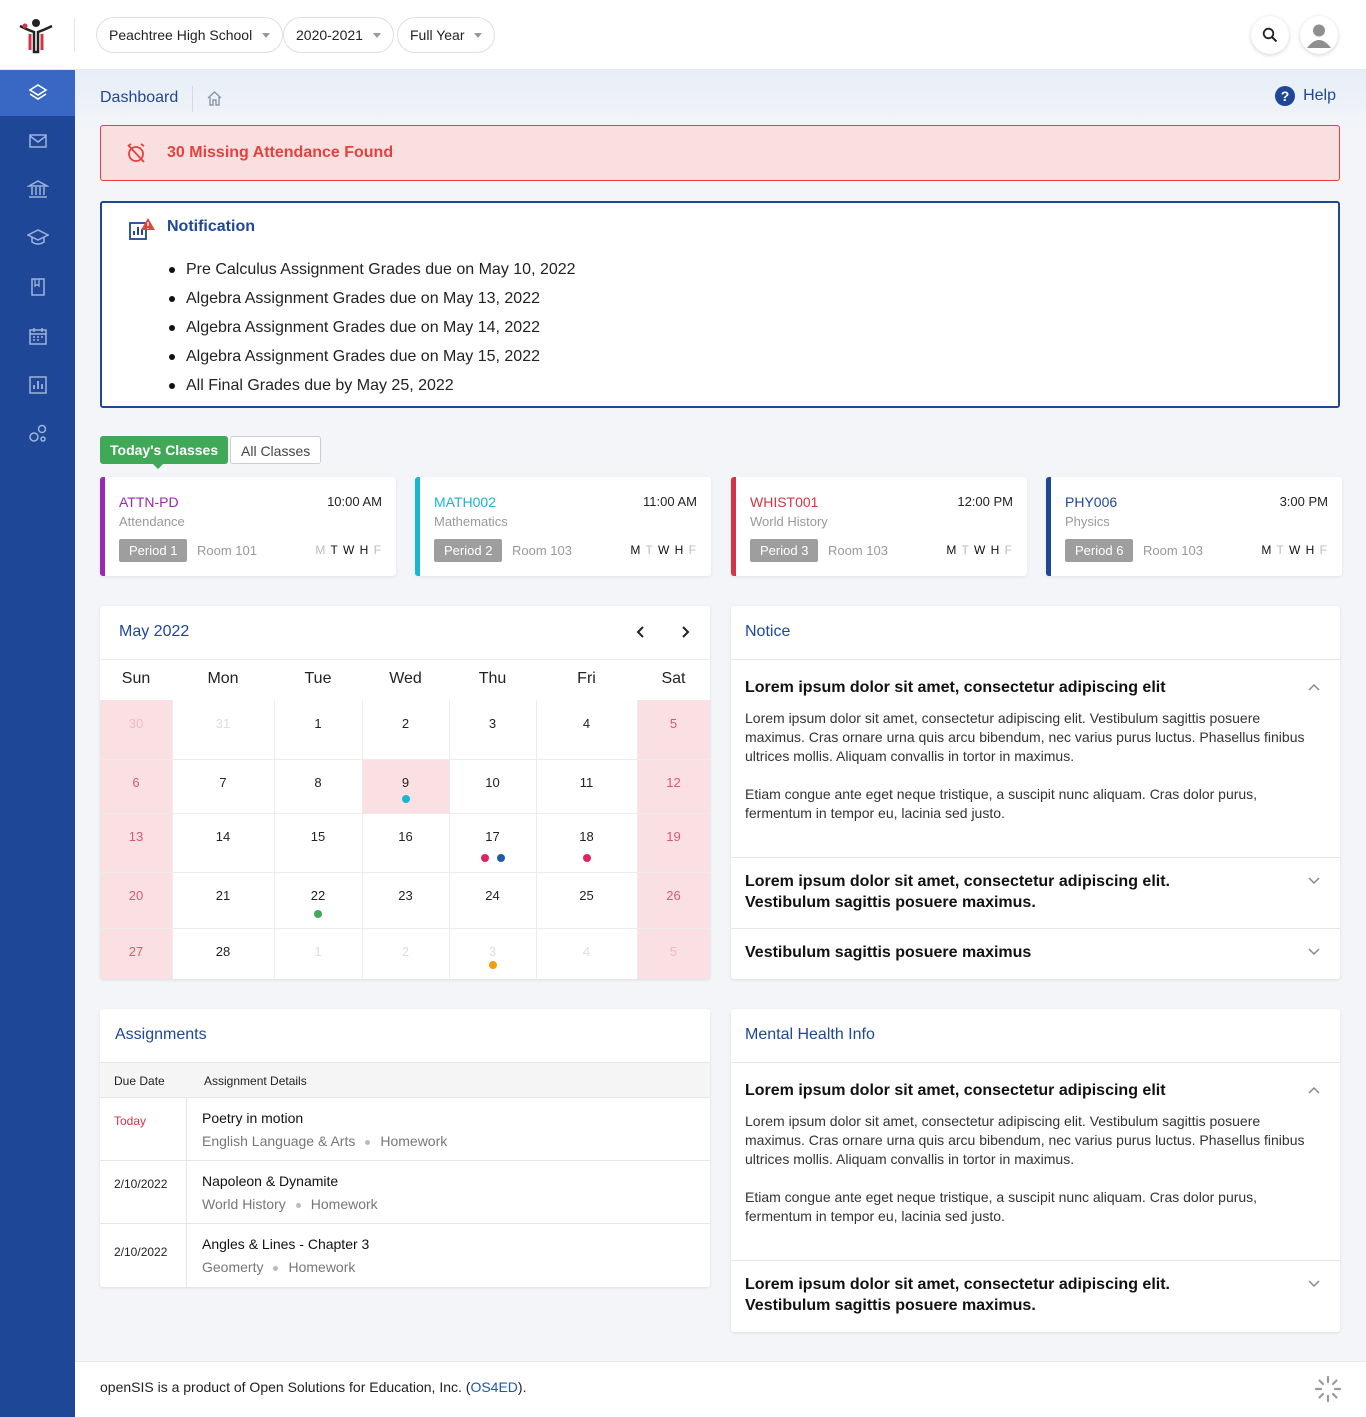  Describe the element at coordinates (223, 782) in the screenshot. I see `calendar-day-number: 7` at that location.